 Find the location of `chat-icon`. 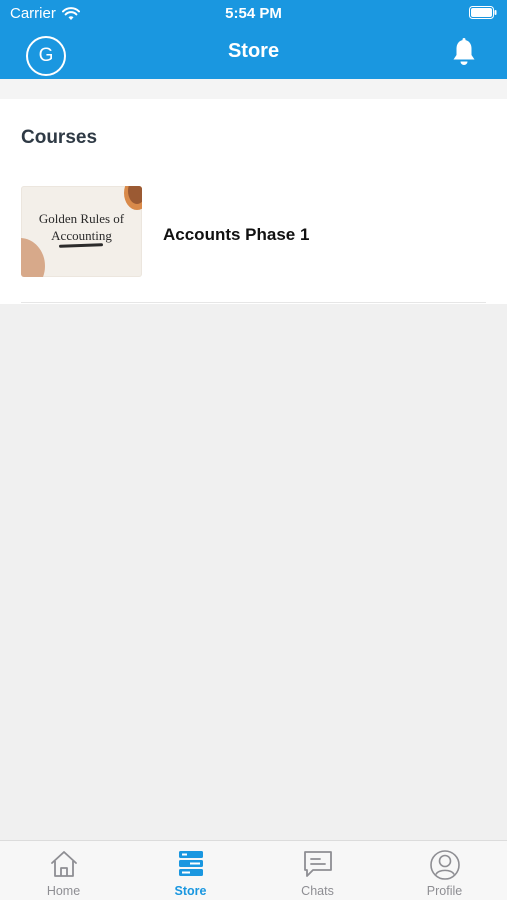

chat-icon is located at coordinates (317, 864).